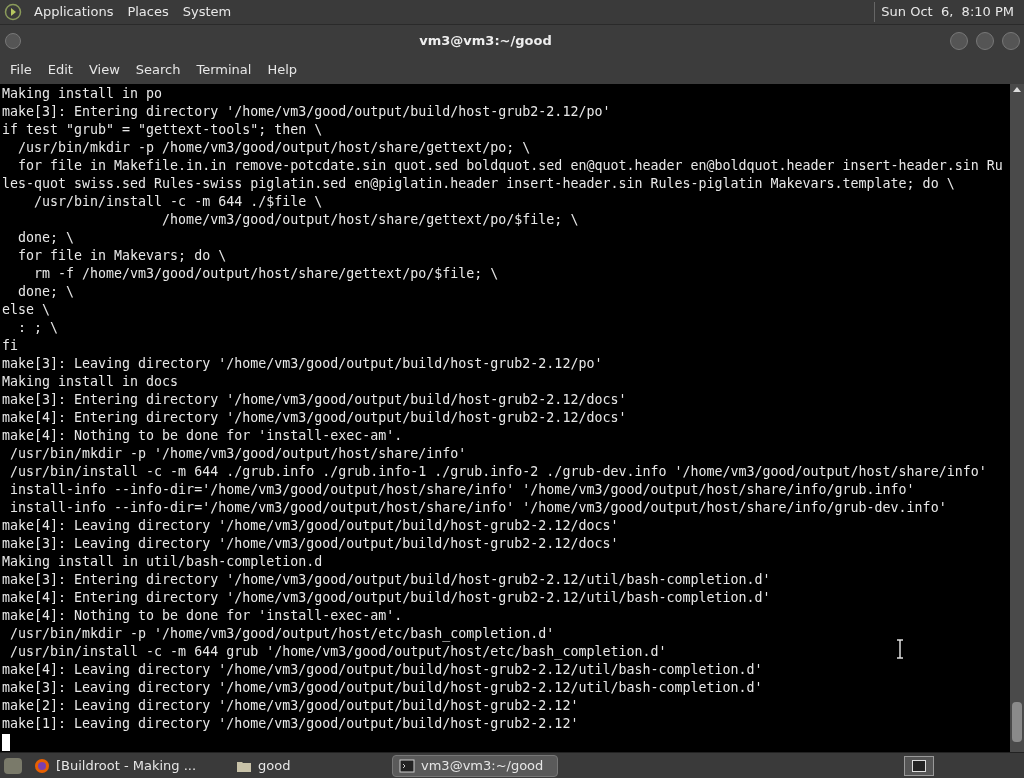 The height and width of the screenshot is (778, 1024). Describe the element at coordinates (60, 70) in the screenshot. I see `menu-item: Edit` at that location.